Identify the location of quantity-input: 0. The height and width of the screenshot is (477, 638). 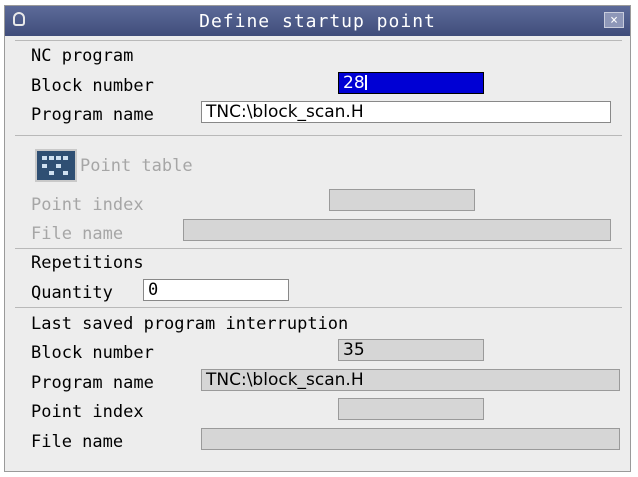
(216, 290).